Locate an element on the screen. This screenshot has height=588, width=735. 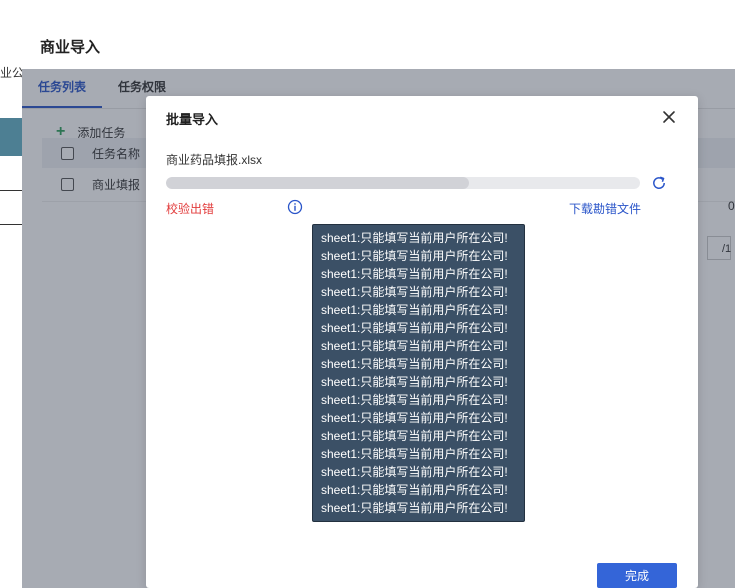
progress-fill is located at coordinates (318, 183).